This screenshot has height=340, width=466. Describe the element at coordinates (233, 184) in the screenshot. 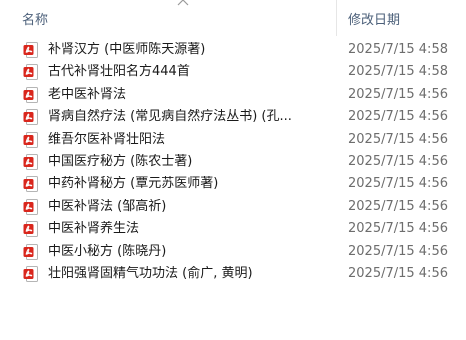

I see `file-row: 中药补肾秘方 (覃元苏医师著) 2025/7/15 4:56` at that location.